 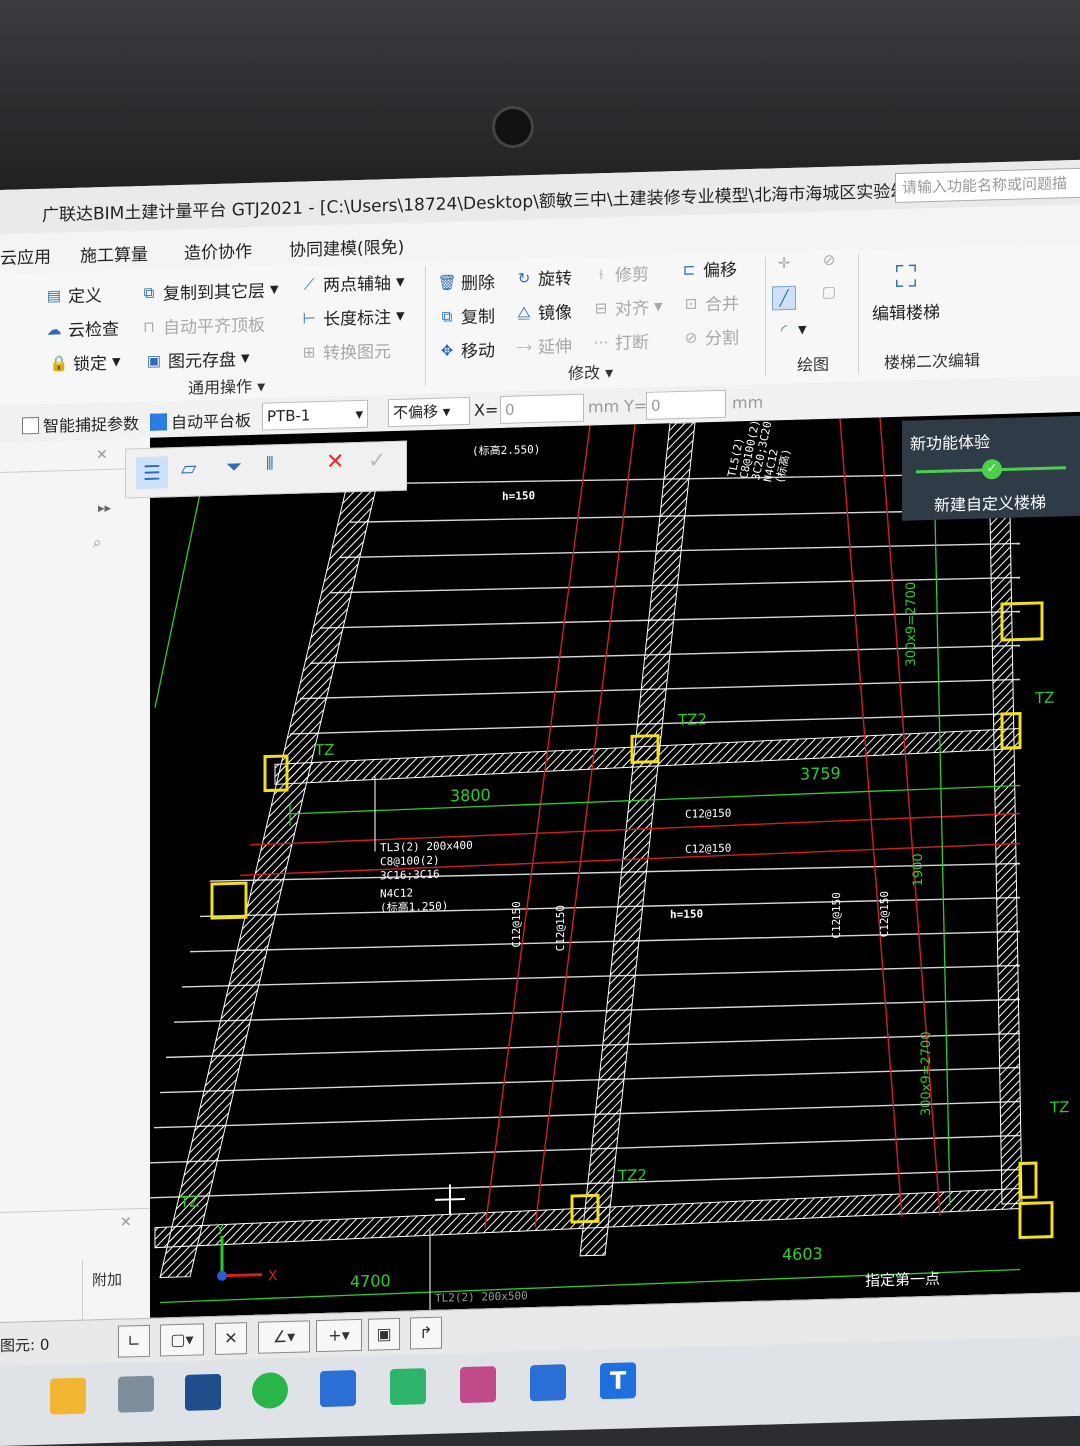 I want to click on rotate-icon: ↻, so click(x=524, y=278).